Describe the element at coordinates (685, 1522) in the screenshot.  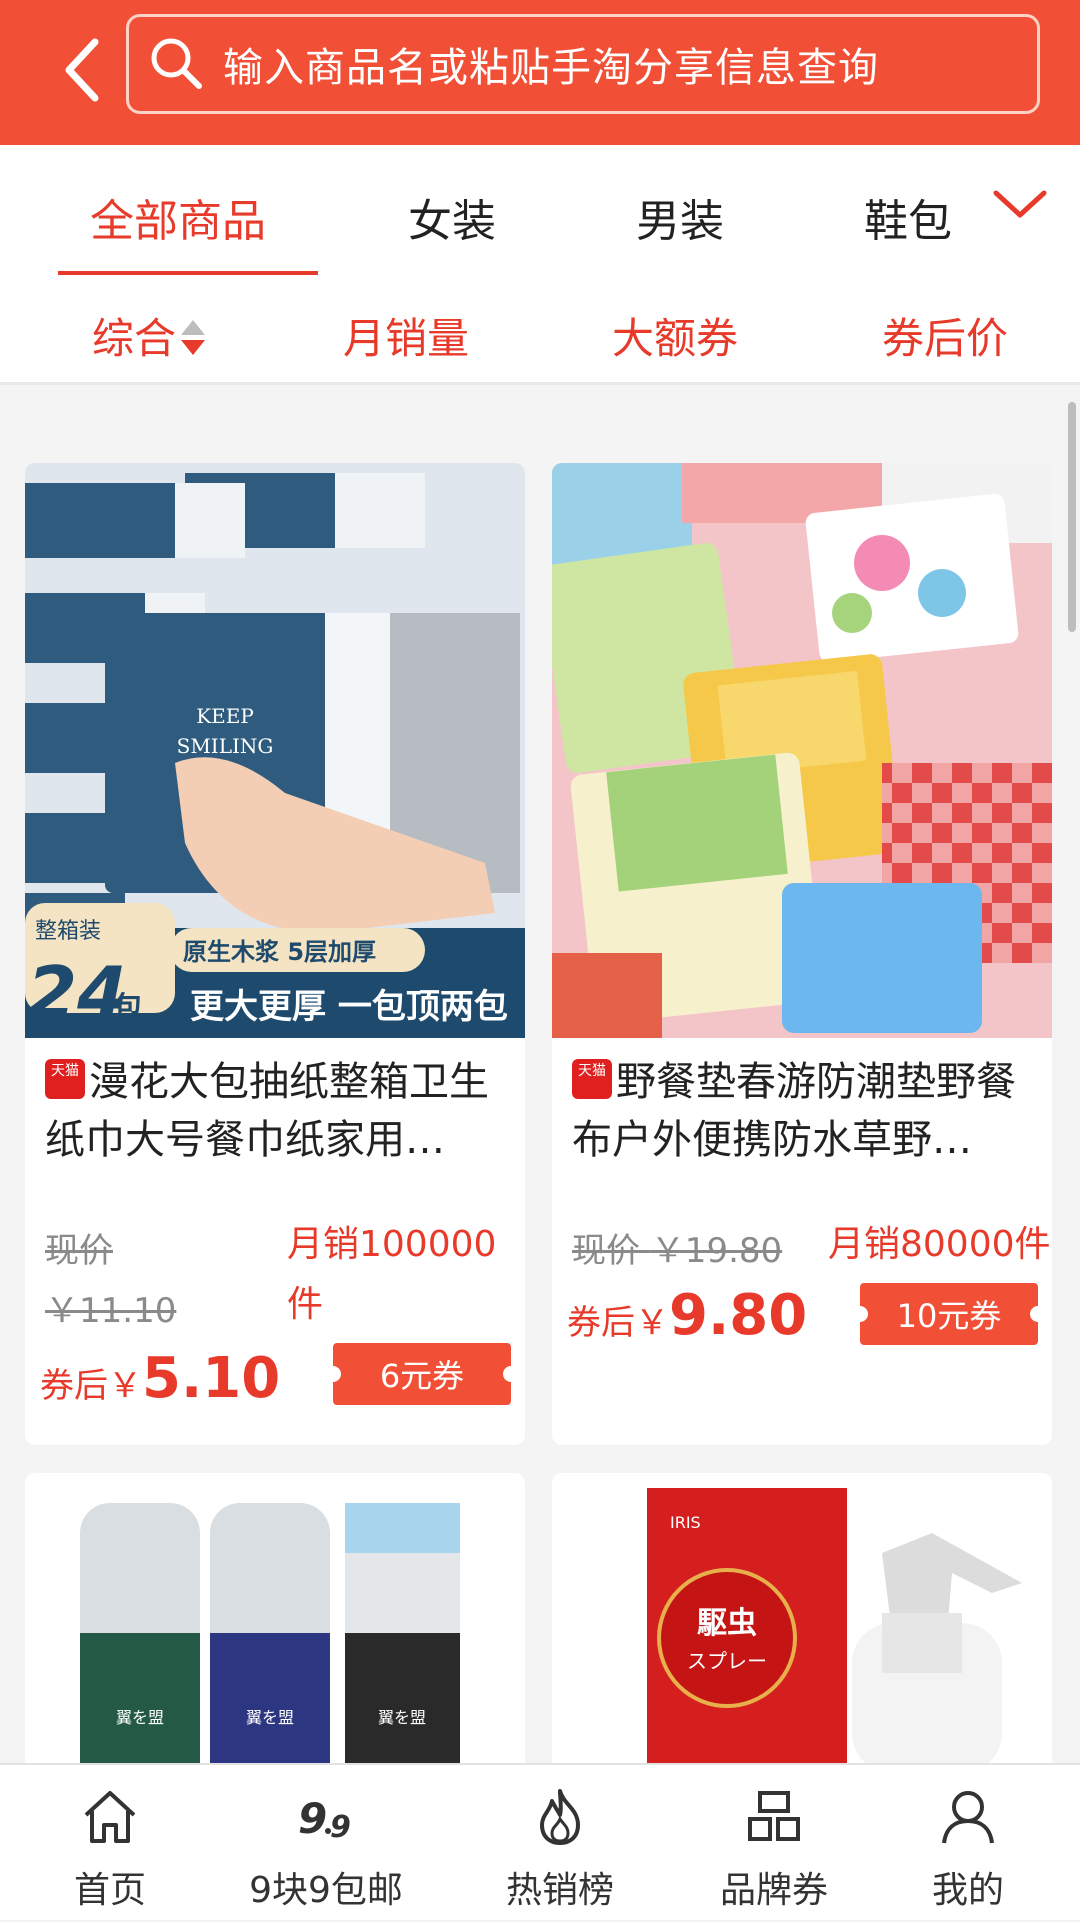
I see `svg-text: IRIS` at that location.